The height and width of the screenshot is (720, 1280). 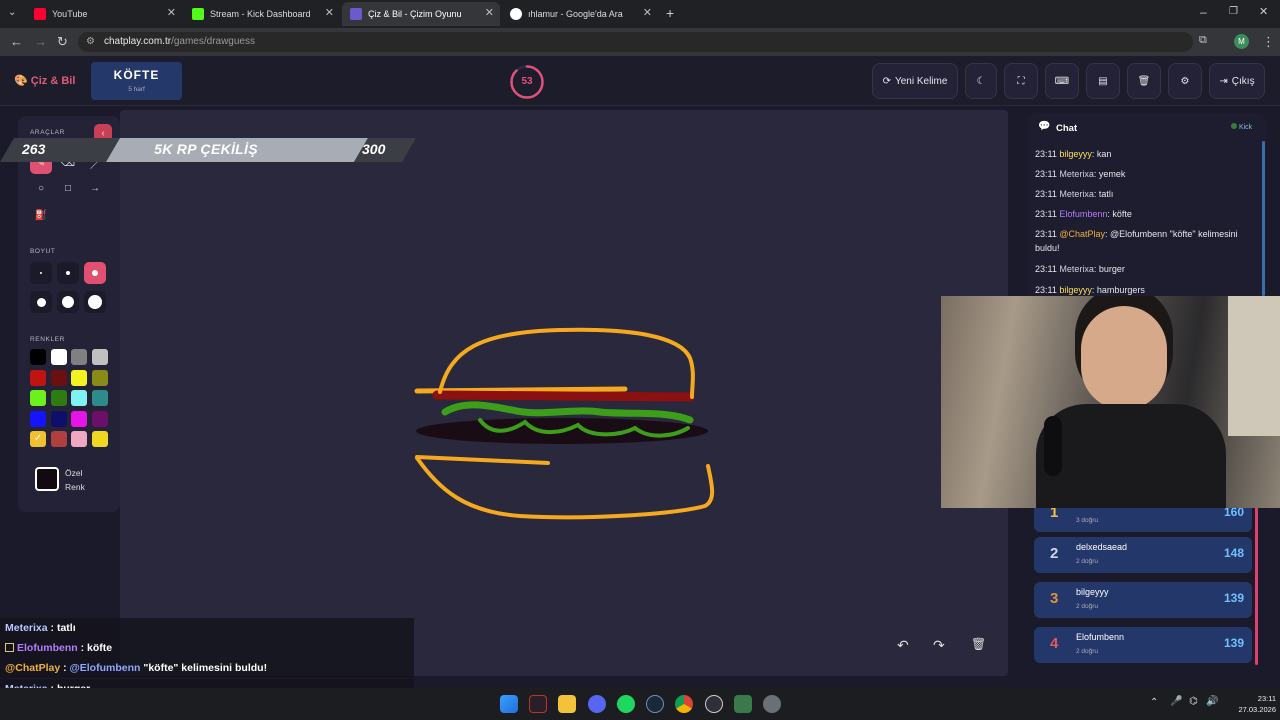 I want to click on arrow-tool-button: →, so click(x=95, y=188).